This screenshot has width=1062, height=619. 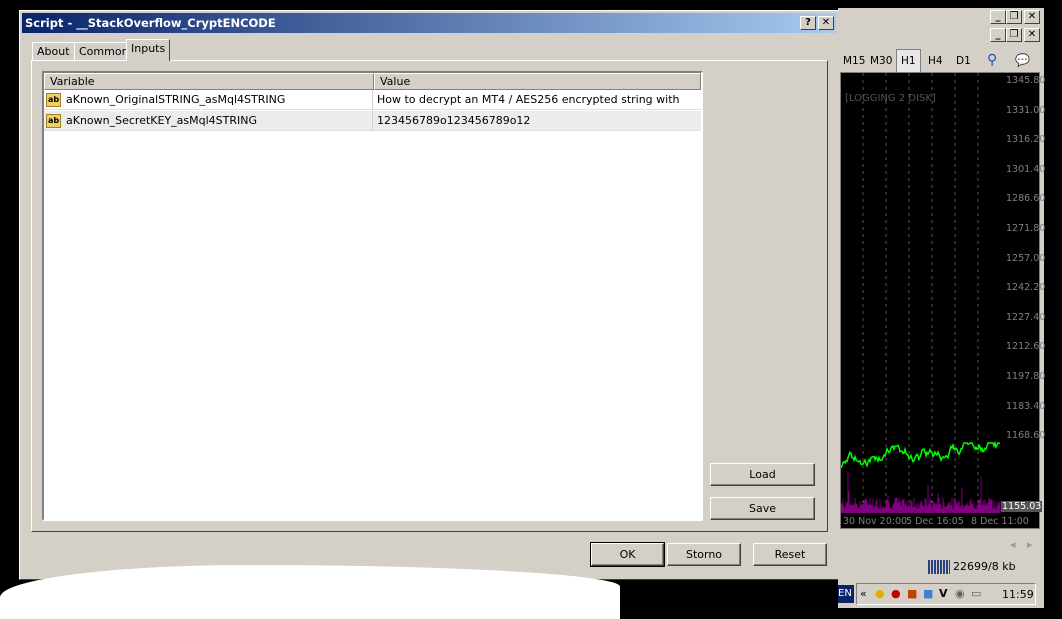 I want to click on tf-m15: M15, so click(x=854, y=61).